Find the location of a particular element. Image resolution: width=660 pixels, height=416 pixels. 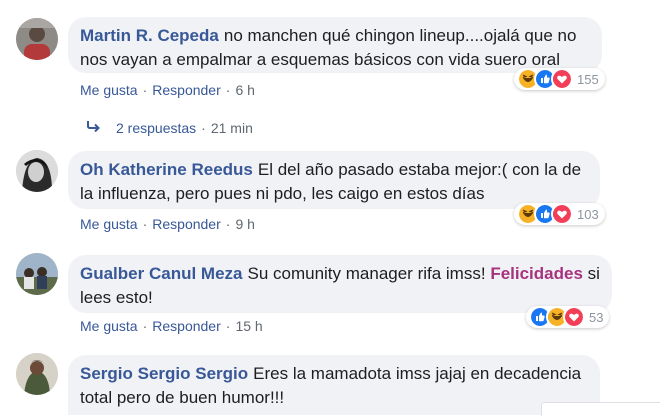

reactions-summary: 155 is located at coordinates (559, 79).